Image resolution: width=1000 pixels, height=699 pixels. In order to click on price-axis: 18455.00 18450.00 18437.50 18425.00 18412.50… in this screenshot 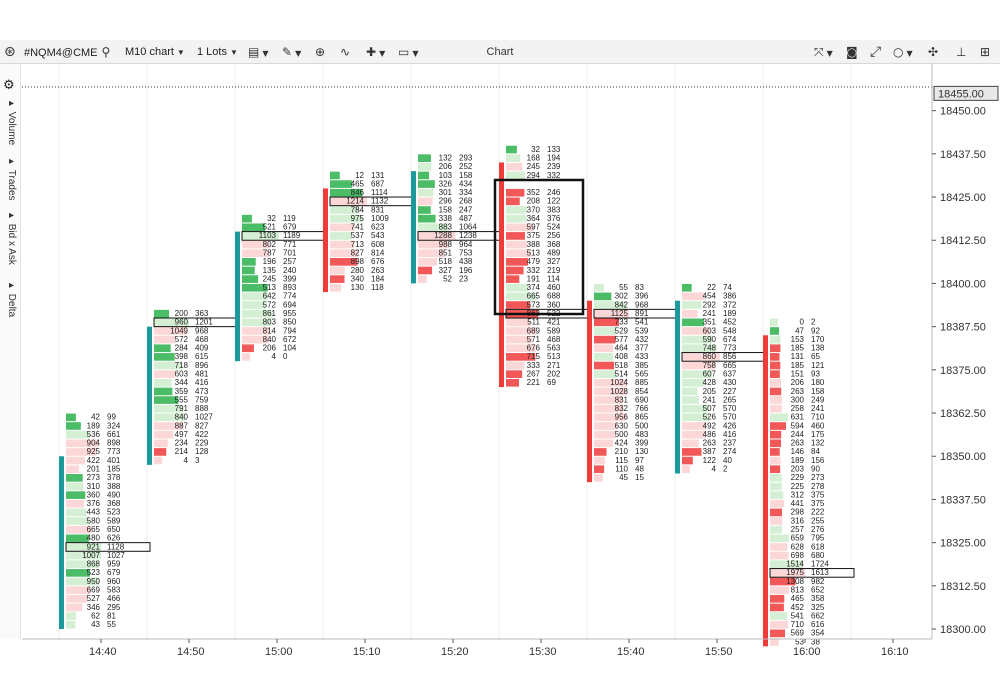, I will do `click(965, 364)`.